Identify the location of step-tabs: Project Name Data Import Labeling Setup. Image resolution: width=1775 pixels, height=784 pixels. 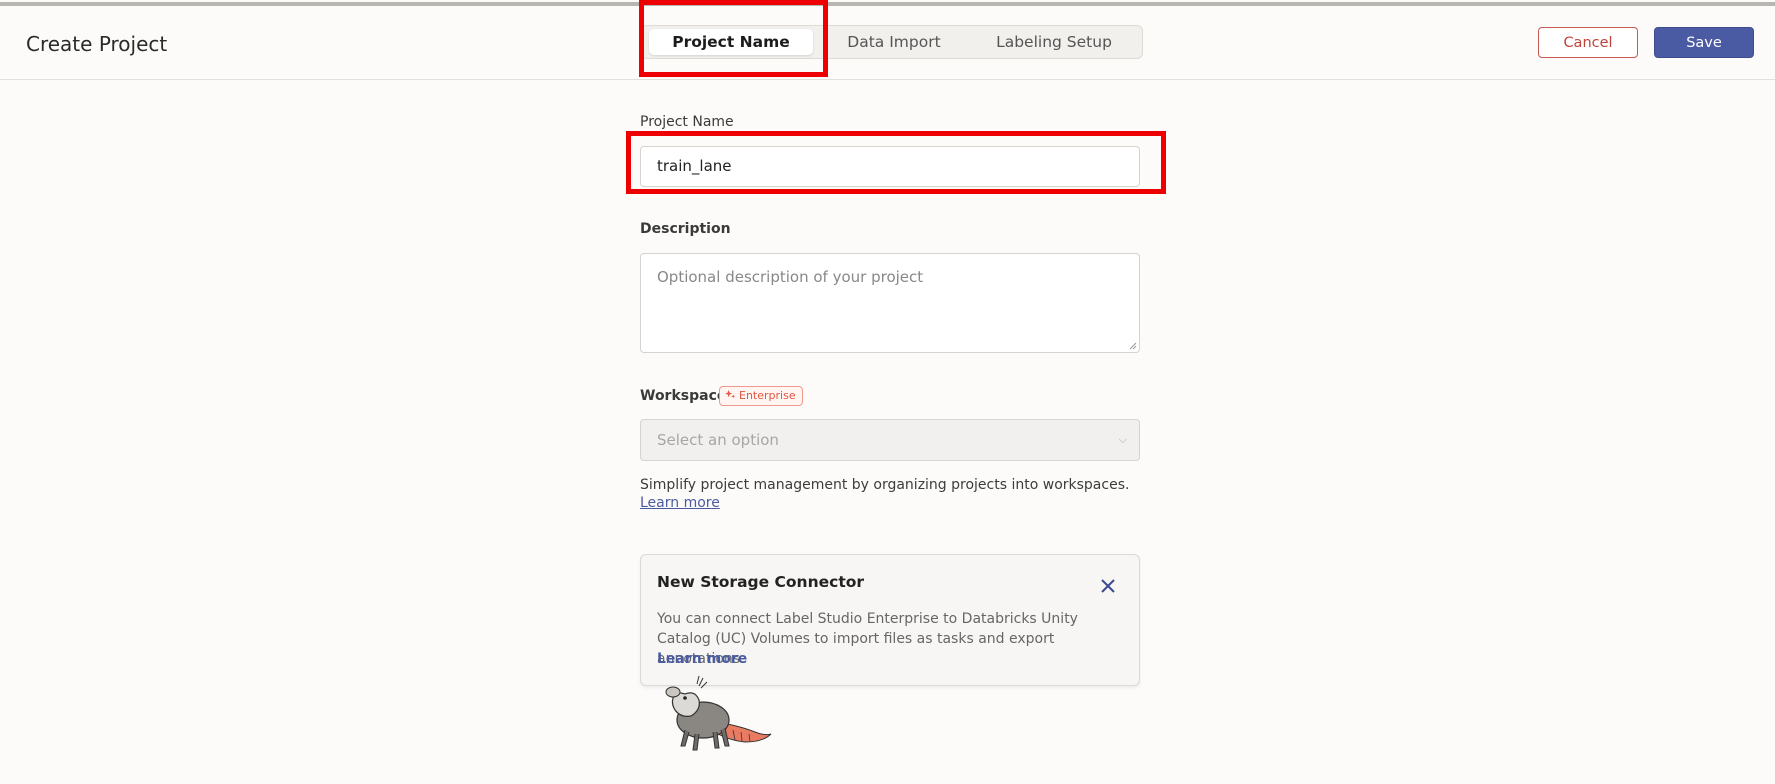
(892, 42).